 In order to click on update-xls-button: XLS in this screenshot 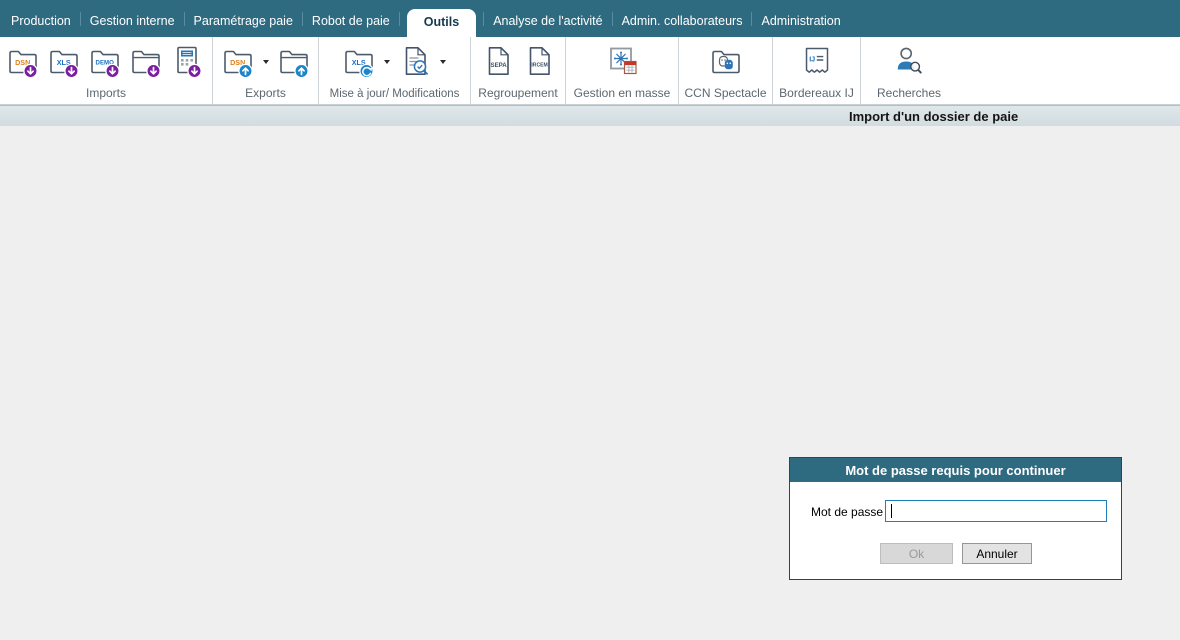, I will do `click(359, 62)`.